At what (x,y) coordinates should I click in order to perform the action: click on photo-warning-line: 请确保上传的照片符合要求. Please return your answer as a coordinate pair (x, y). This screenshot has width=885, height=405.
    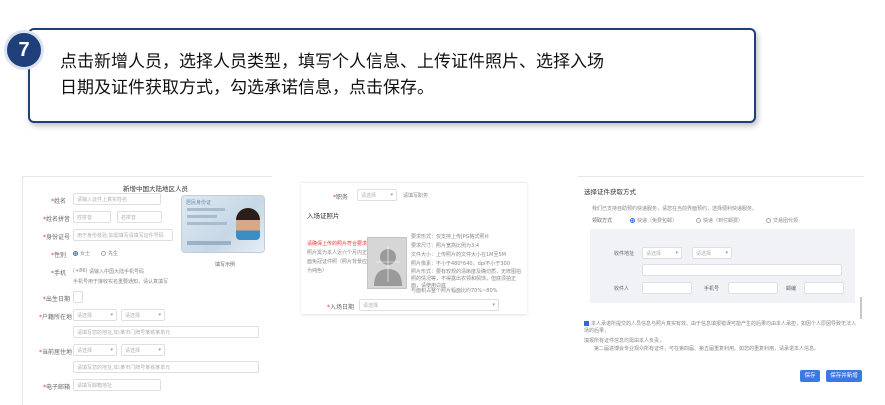
    Looking at the image, I should click on (337, 244).